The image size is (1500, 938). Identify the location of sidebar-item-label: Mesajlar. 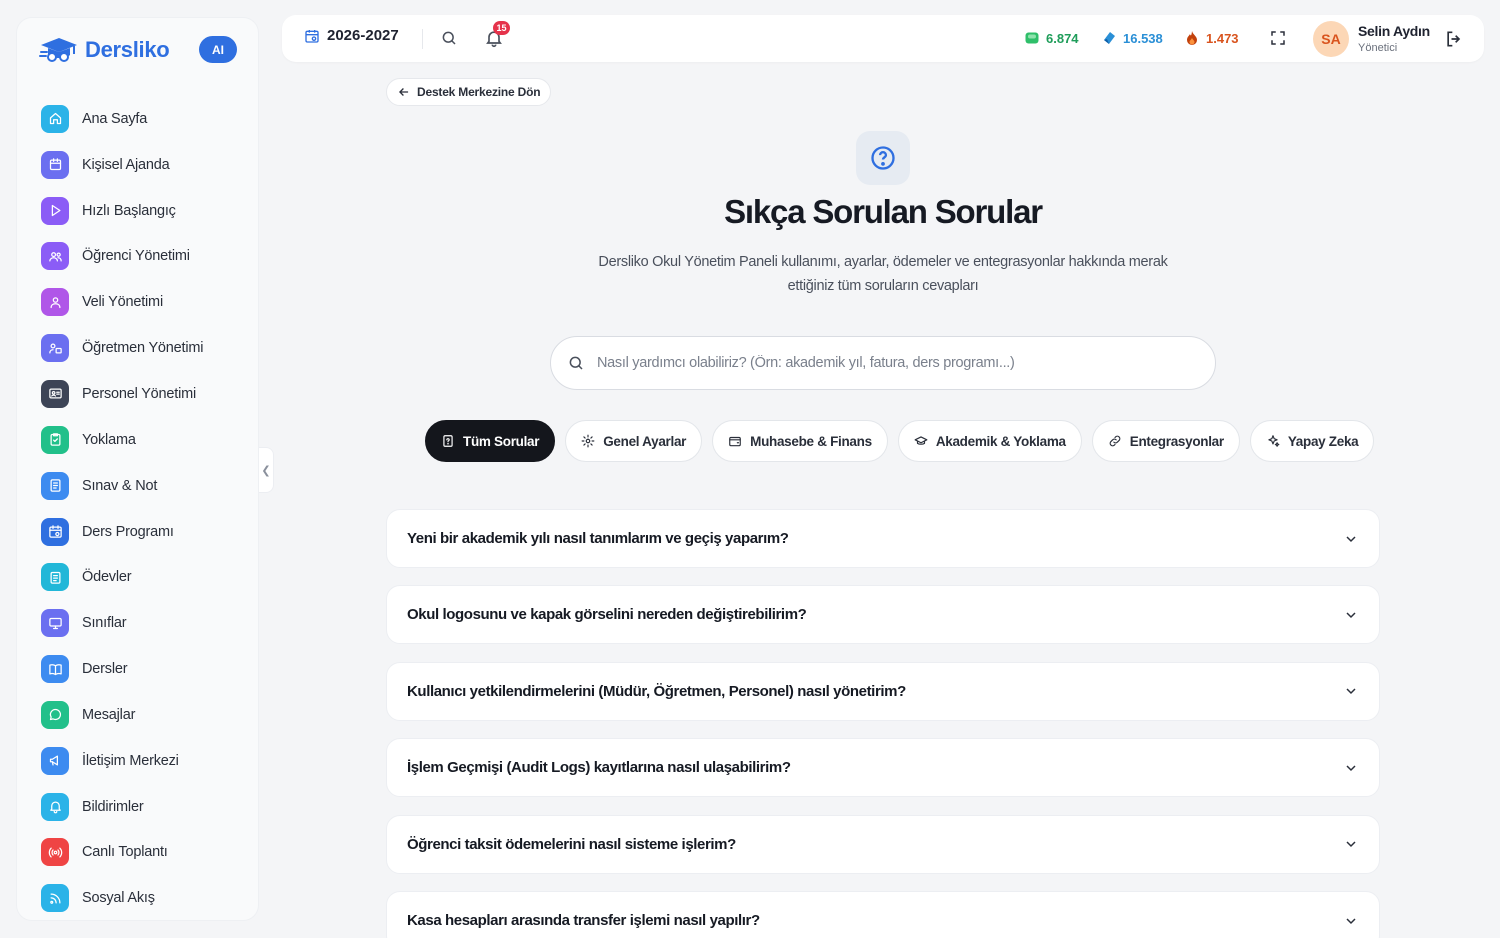
(109, 714).